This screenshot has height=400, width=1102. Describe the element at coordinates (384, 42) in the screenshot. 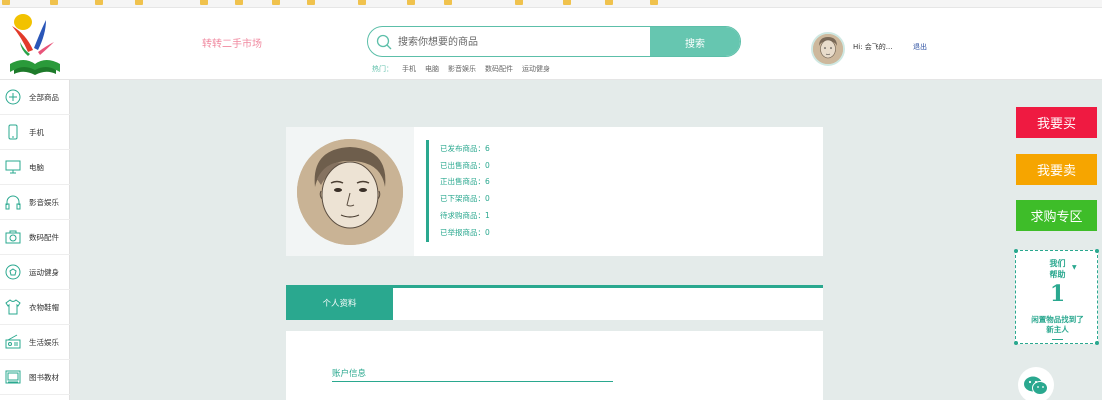

I see `search-icon` at that location.